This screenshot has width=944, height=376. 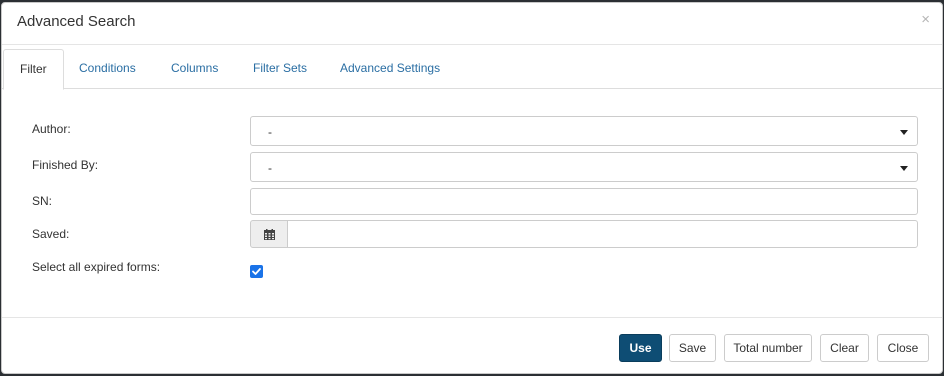 What do you see at coordinates (844, 348) in the screenshot?
I see `clear-button: Clear` at bounding box center [844, 348].